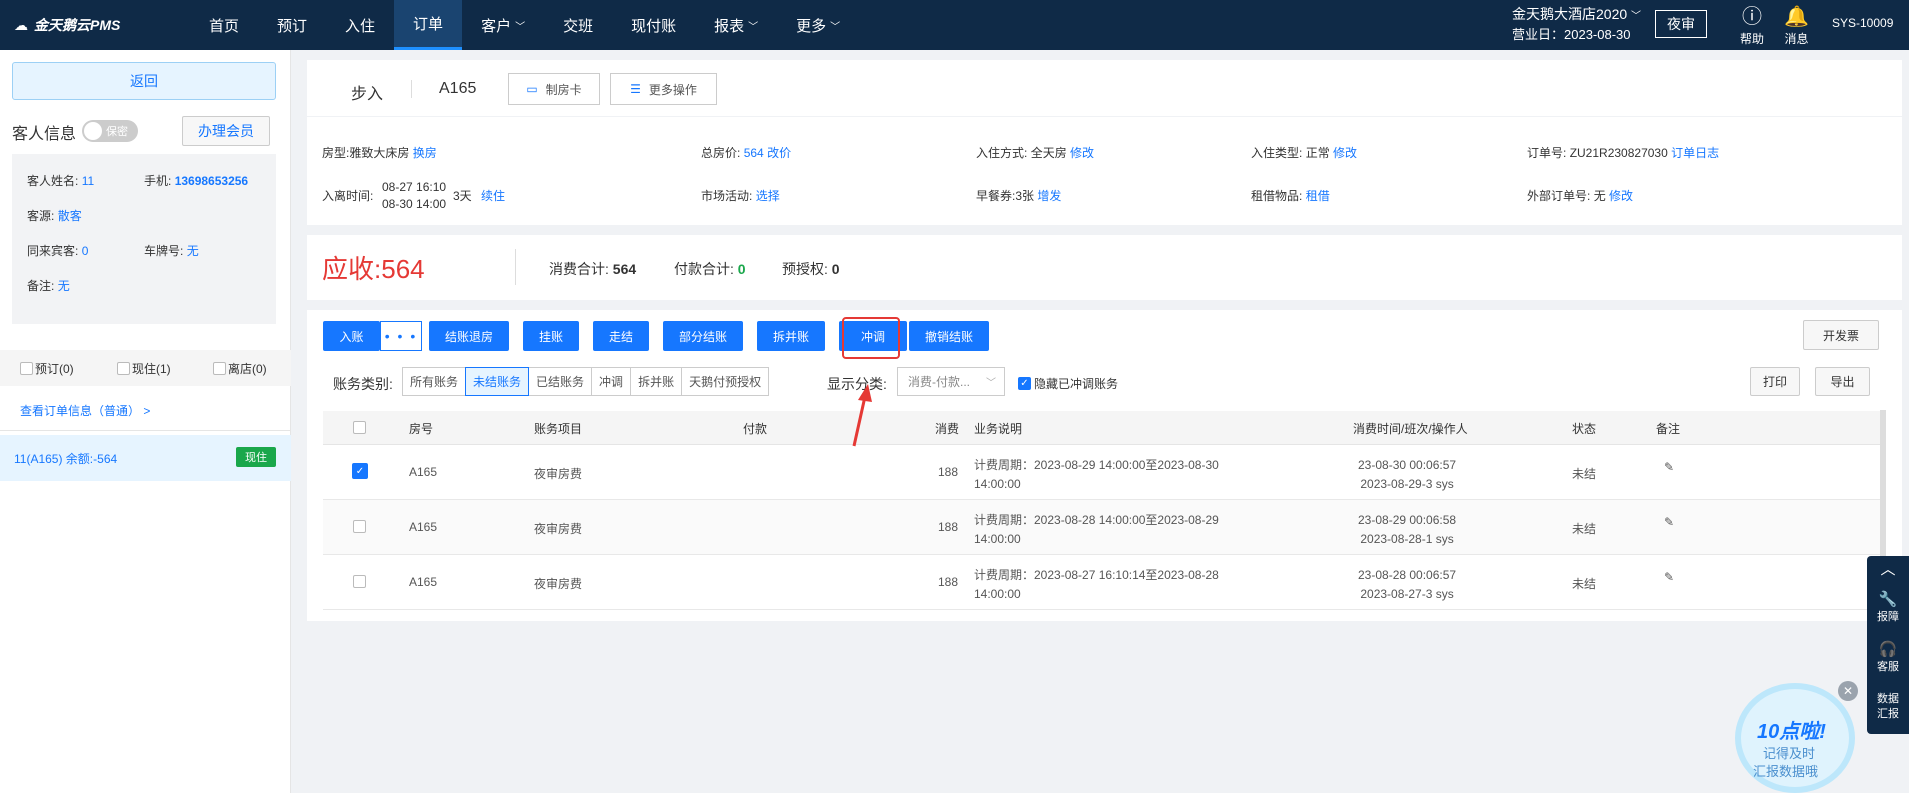 This screenshot has height=793, width=1909. What do you see at coordinates (1888, 570) in the screenshot?
I see `collapse-button: ︿` at bounding box center [1888, 570].